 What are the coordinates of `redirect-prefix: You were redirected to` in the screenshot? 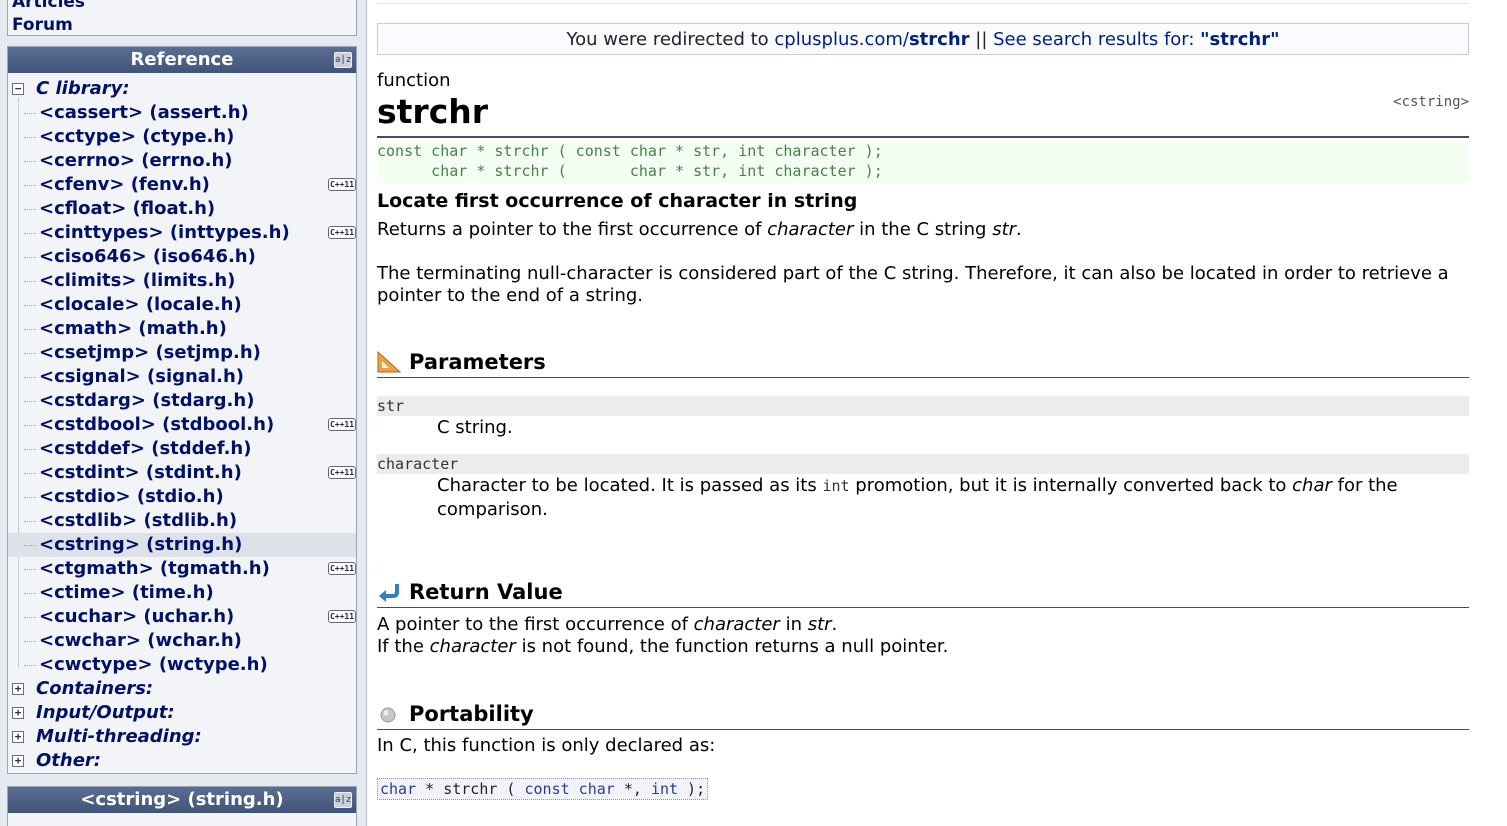 It's located at (670, 39).